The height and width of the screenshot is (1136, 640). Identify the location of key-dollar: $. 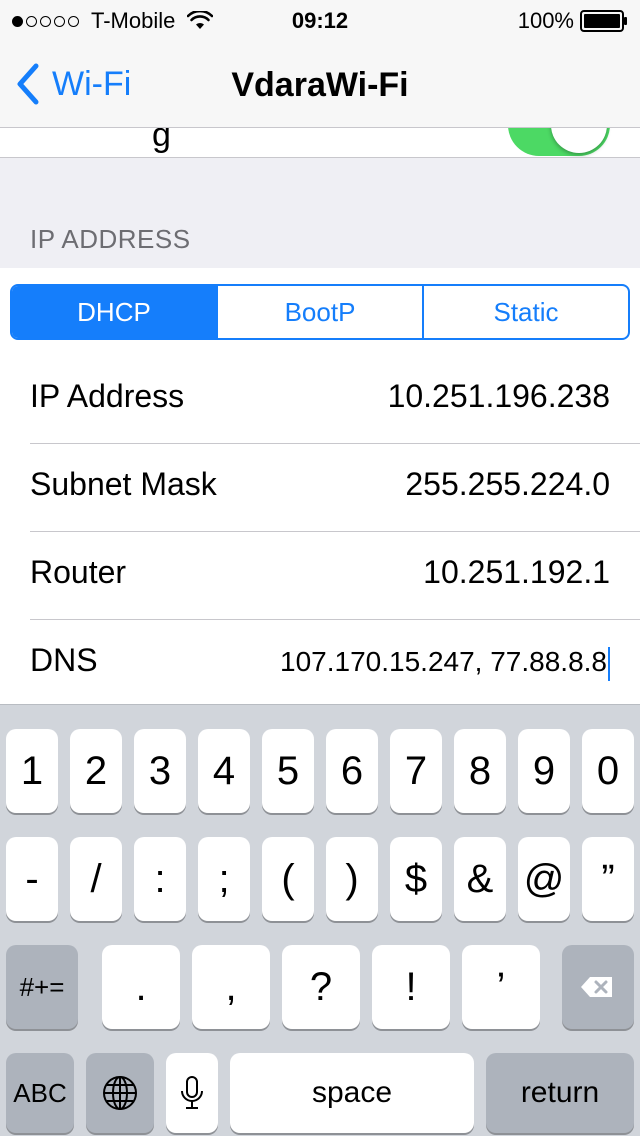
(416, 879).